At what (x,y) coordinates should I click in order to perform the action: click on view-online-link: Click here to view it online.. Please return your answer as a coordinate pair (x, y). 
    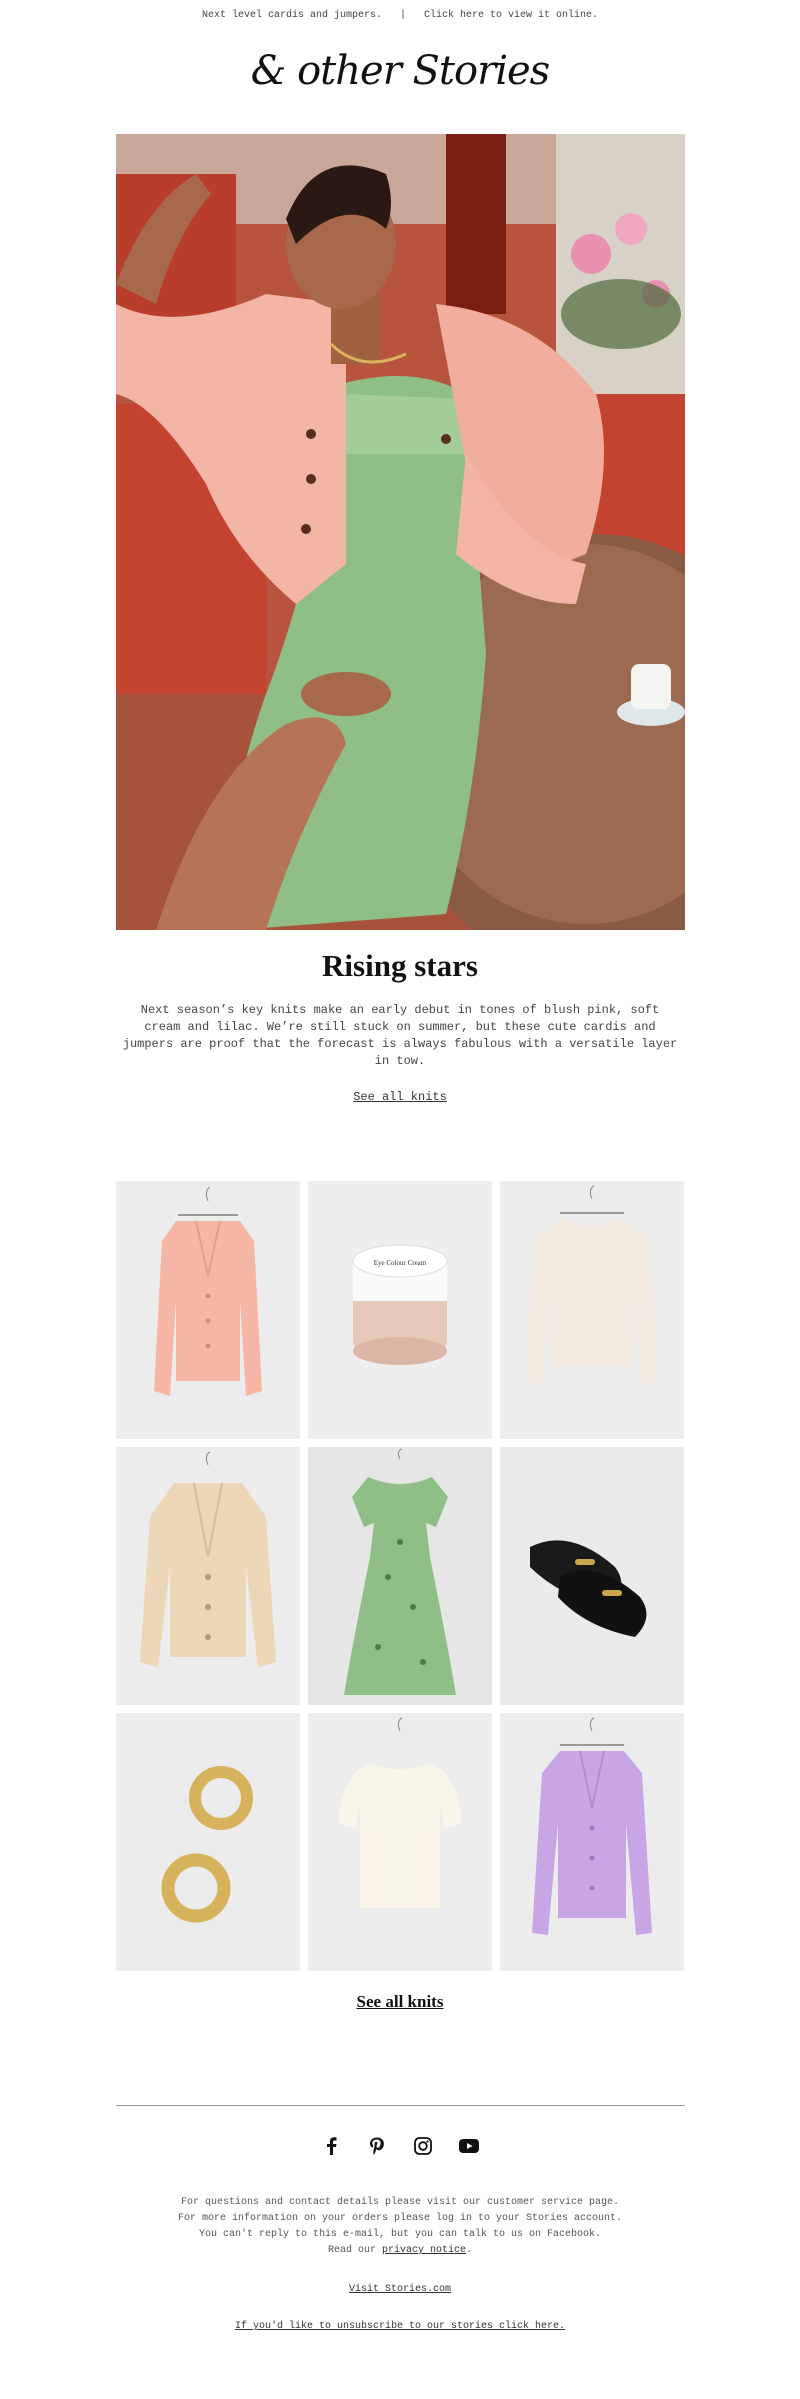
    Looking at the image, I should click on (511, 15).